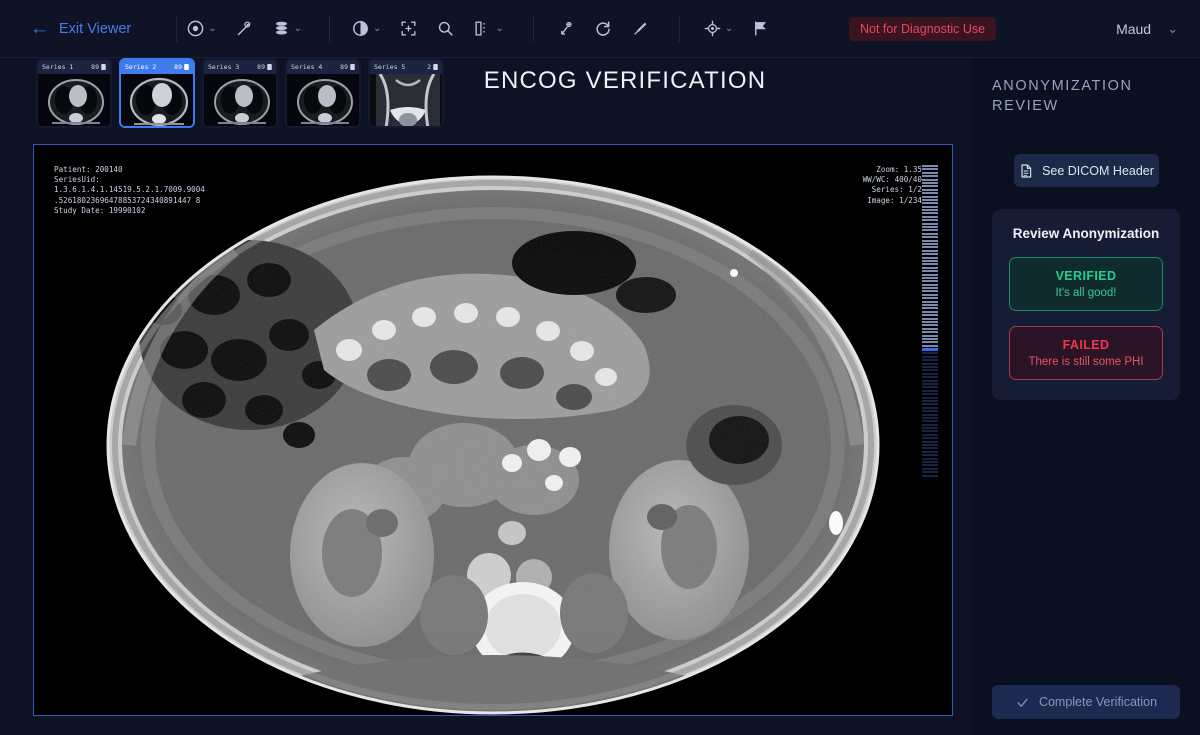 This screenshot has width=1200, height=735. Describe the element at coordinates (307, 67) in the screenshot. I see `series-label: Series 4` at that location.